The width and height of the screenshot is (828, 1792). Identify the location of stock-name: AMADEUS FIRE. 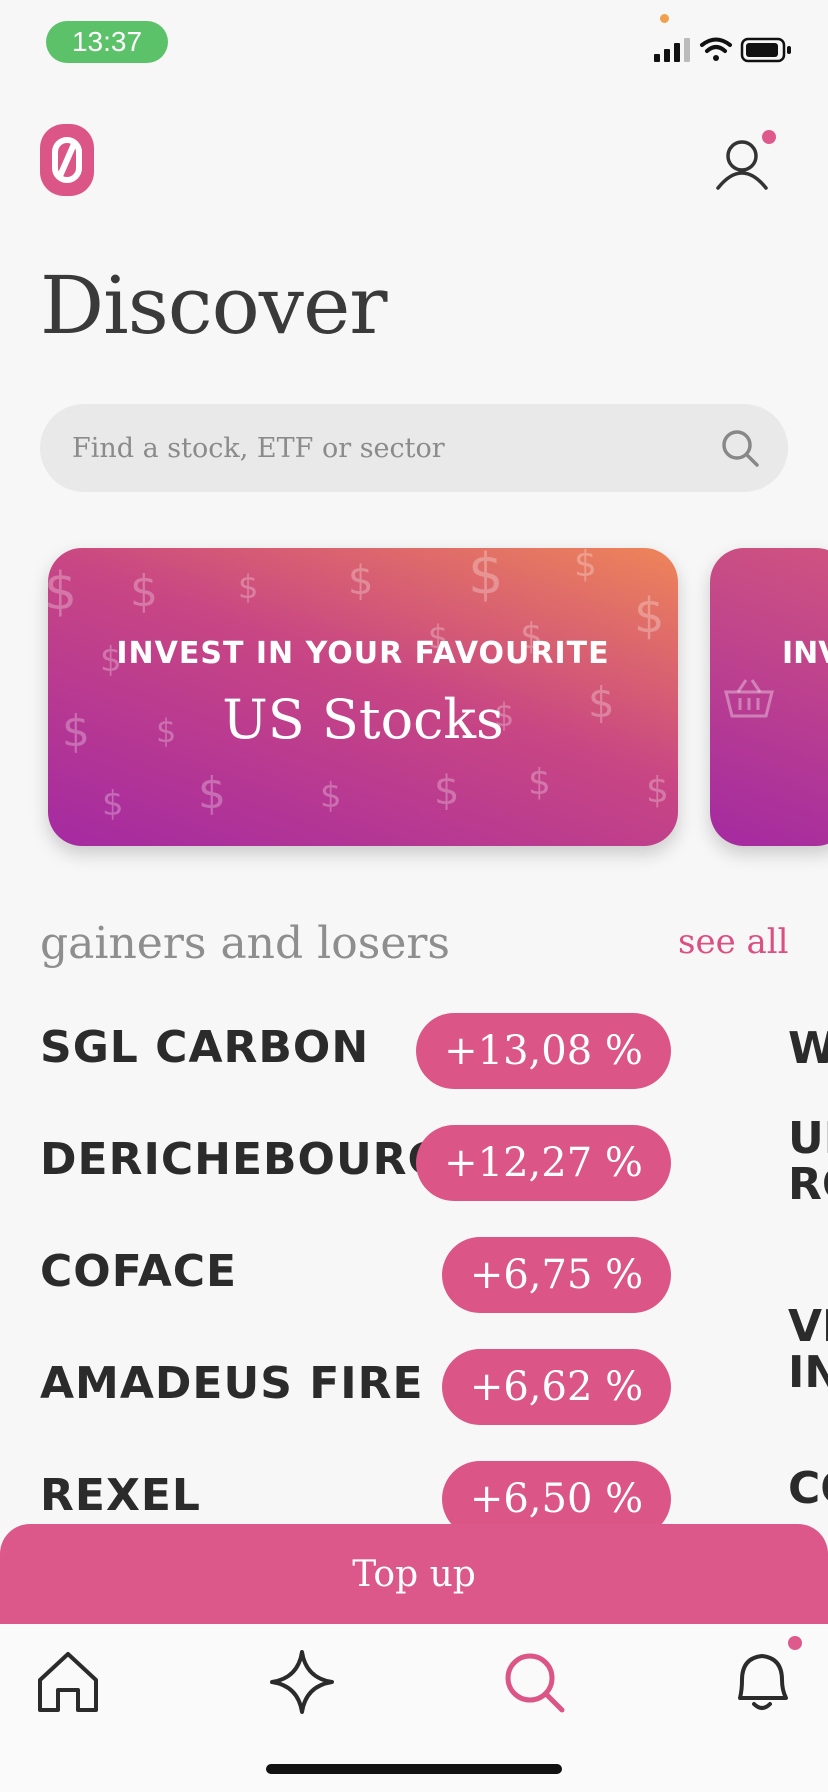
(232, 1383).